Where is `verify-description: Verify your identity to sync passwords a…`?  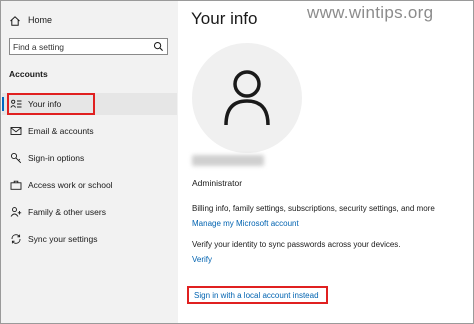 verify-description: Verify your identity to sync passwords a… is located at coordinates (296, 244).